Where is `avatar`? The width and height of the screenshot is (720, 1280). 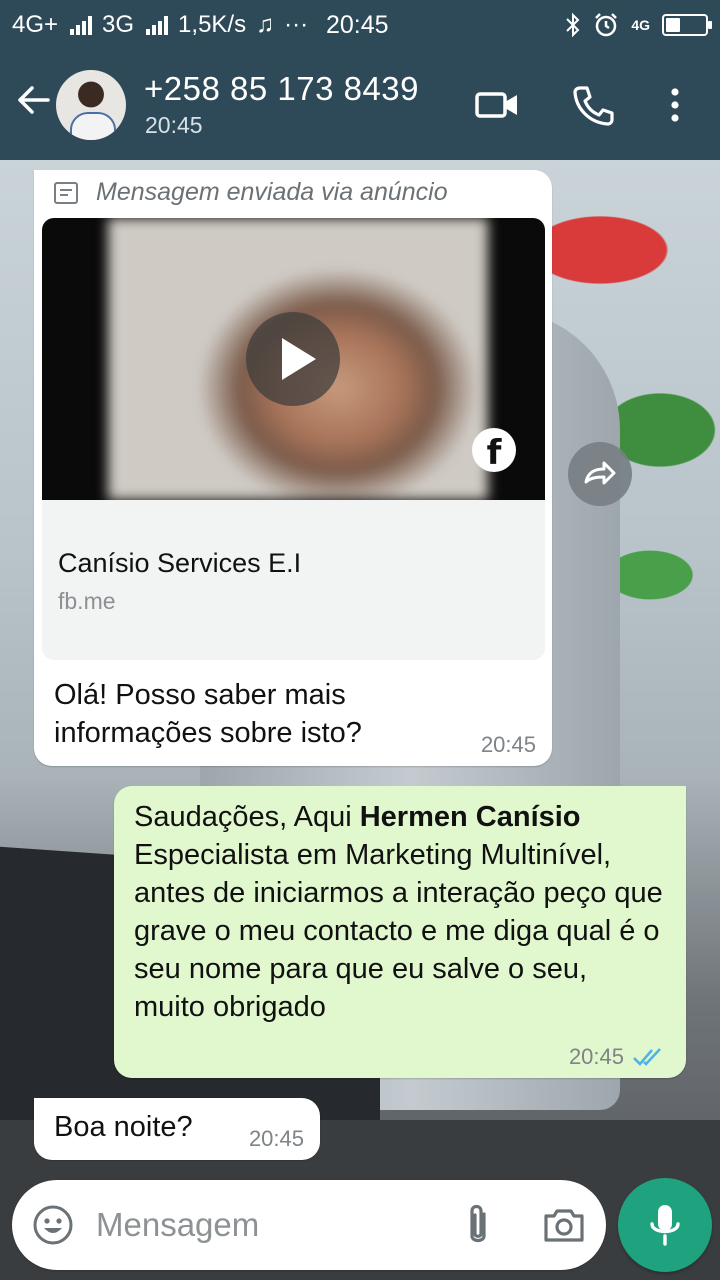
avatar is located at coordinates (91, 105).